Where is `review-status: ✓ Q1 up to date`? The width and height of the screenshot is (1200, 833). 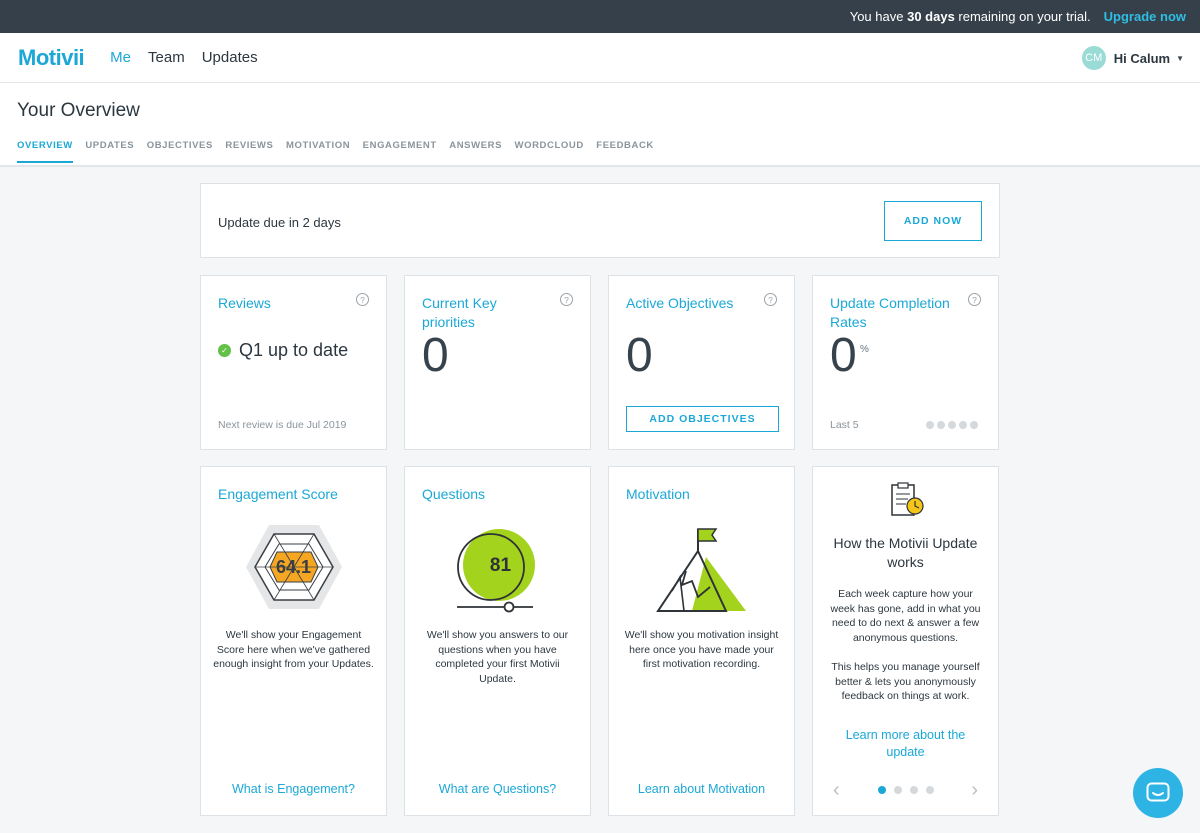 review-status: ✓ Q1 up to date is located at coordinates (283, 350).